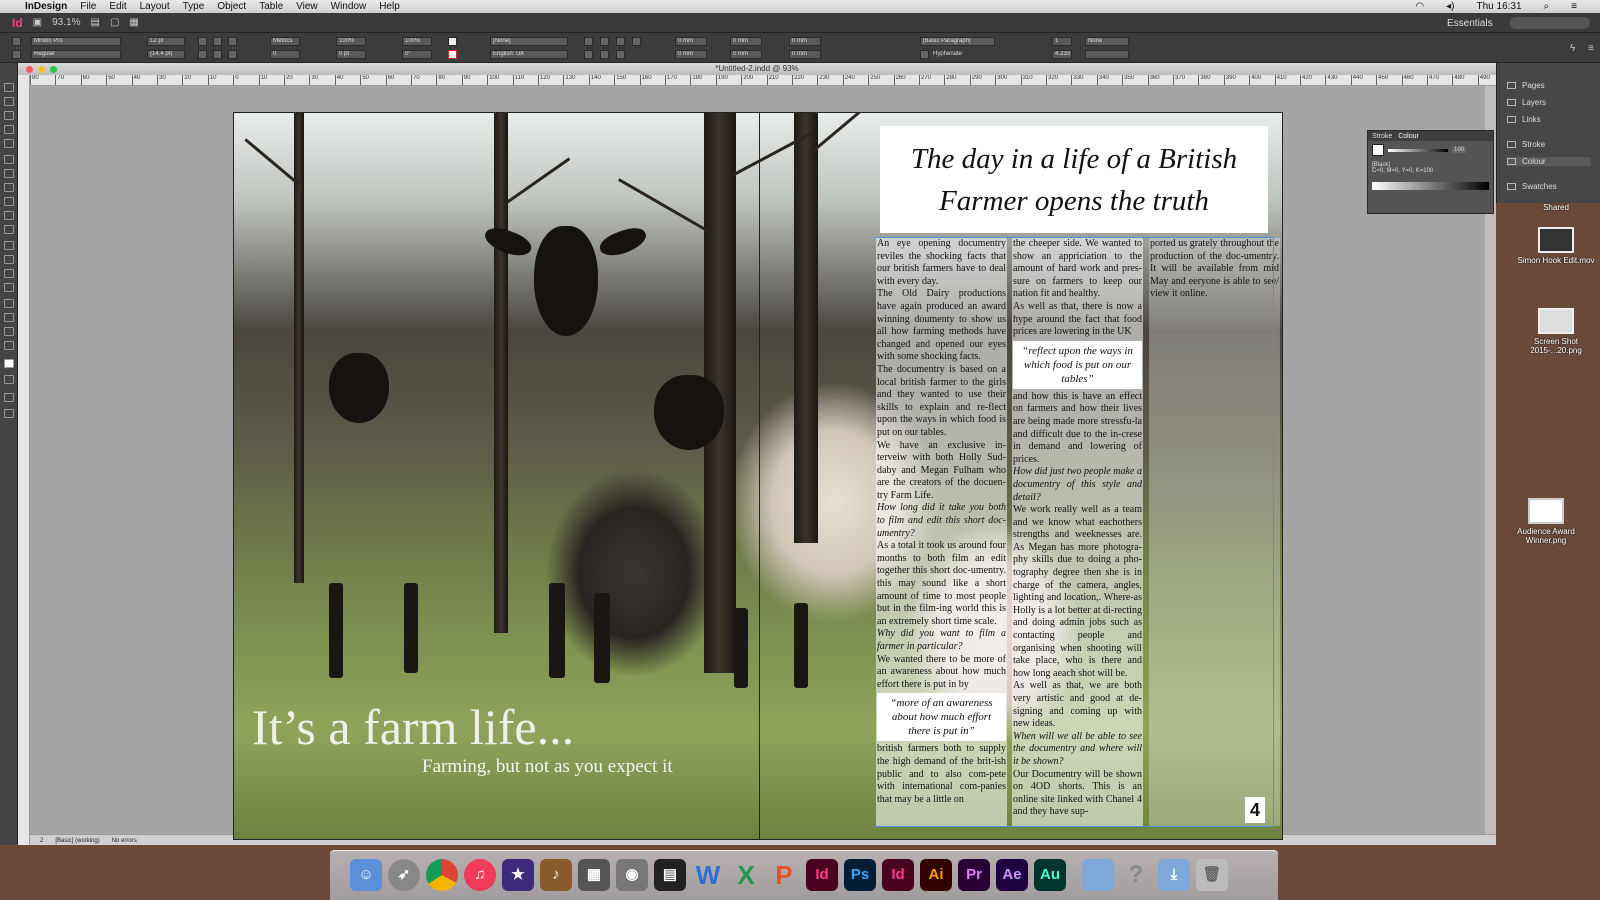 The image size is (1600, 900). Describe the element at coordinates (271, 6) in the screenshot. I see `menu-table: Table` at that location.